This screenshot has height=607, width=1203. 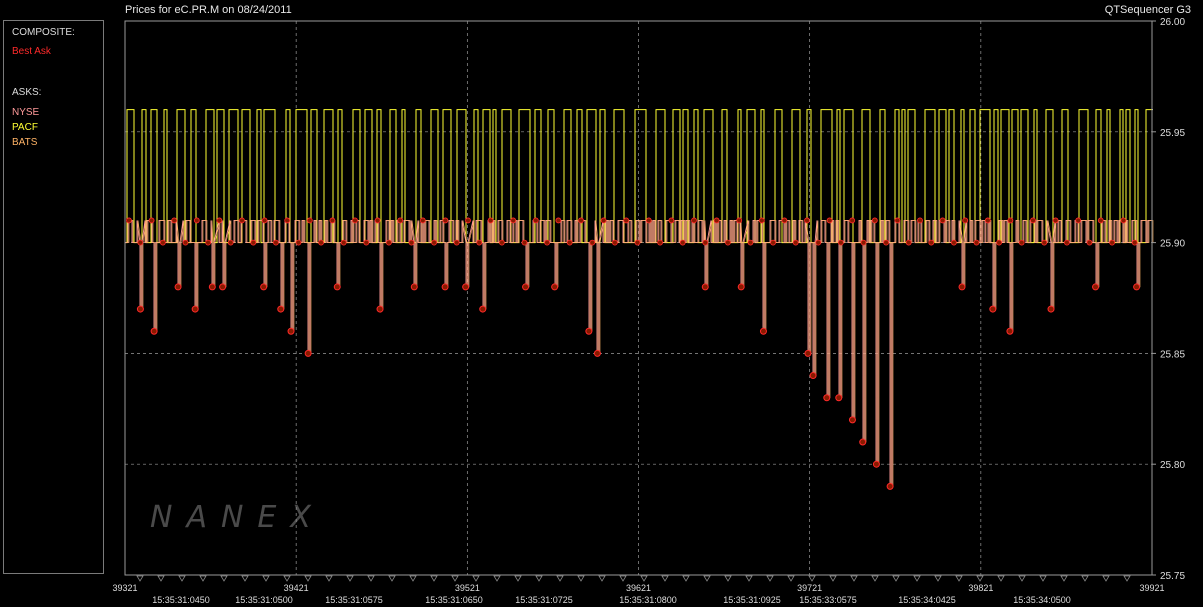 What do you see at coordinates (1172, 576) in the screenshot?
I see `y-tick-label: 25.75` at bounding box center [1172, 576].